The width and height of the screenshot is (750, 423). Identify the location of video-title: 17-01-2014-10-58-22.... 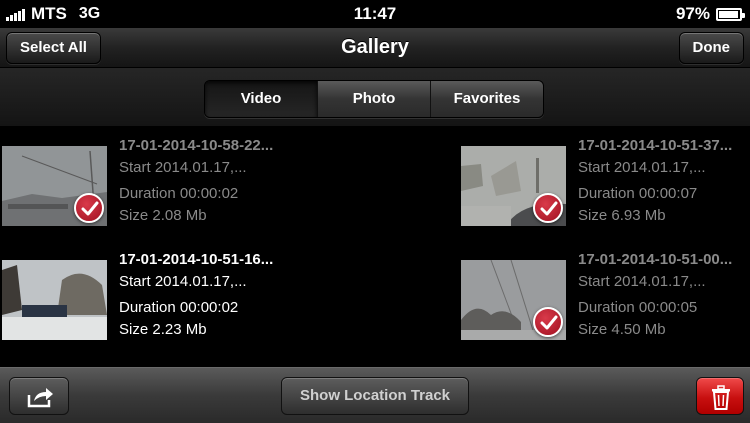
(196, 145).